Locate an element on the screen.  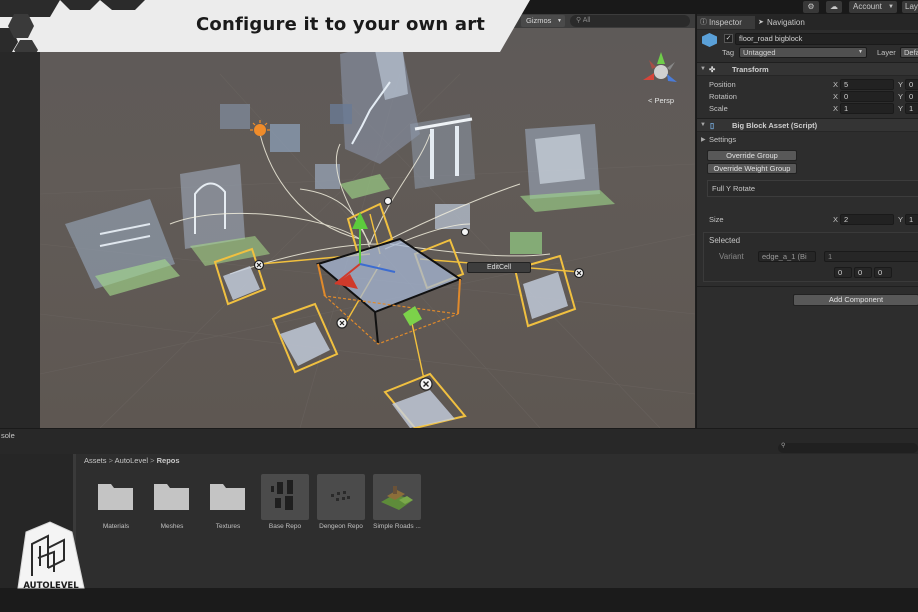
foldout-arrow-icon: ▼ is located at coordinates (703, 69).